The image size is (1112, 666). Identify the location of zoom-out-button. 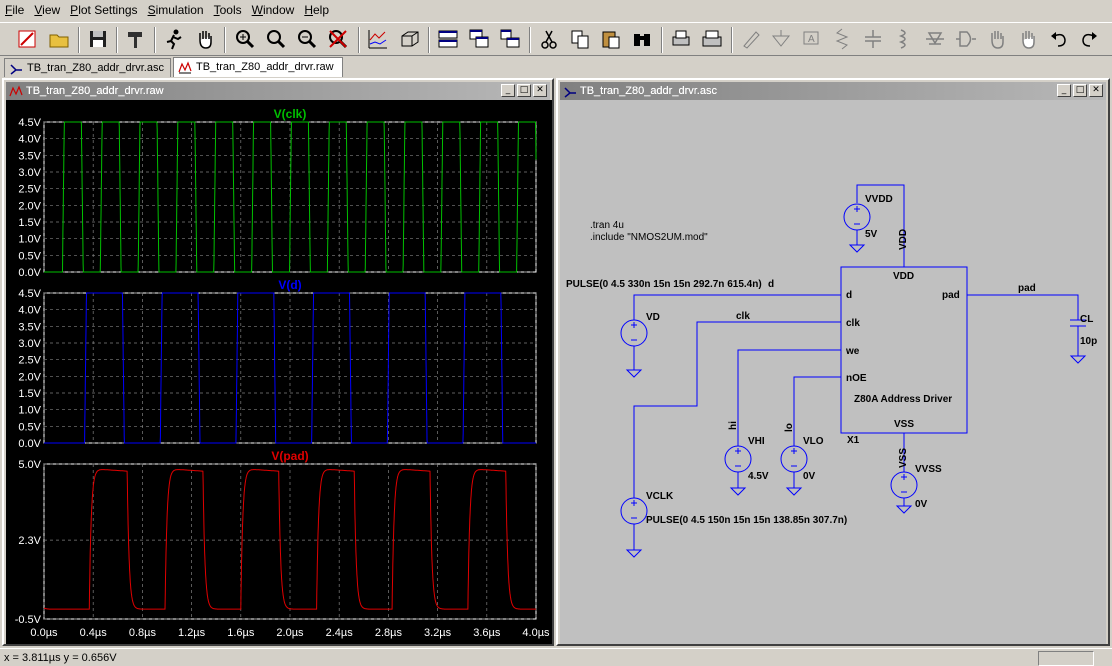
(307, 39).